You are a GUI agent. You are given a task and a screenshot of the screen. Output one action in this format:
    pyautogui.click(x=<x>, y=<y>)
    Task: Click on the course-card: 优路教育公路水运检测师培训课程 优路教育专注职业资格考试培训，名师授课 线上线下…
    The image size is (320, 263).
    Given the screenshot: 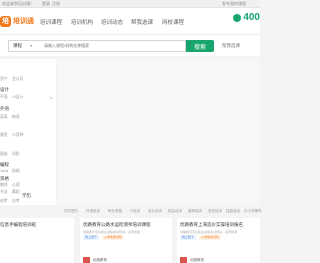 What is the action you would take?
    pyautogui.click(x=126, y=240)
    